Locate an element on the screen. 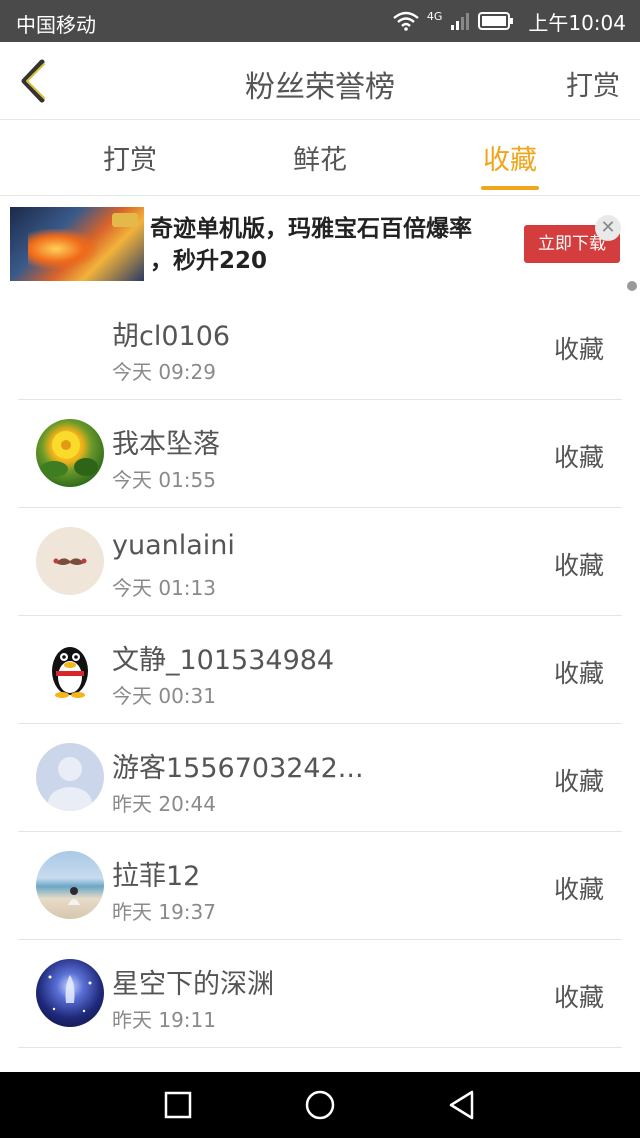 This screenshot has height=1138, width=640. circle-icon is located at coordinates (320, 1105).